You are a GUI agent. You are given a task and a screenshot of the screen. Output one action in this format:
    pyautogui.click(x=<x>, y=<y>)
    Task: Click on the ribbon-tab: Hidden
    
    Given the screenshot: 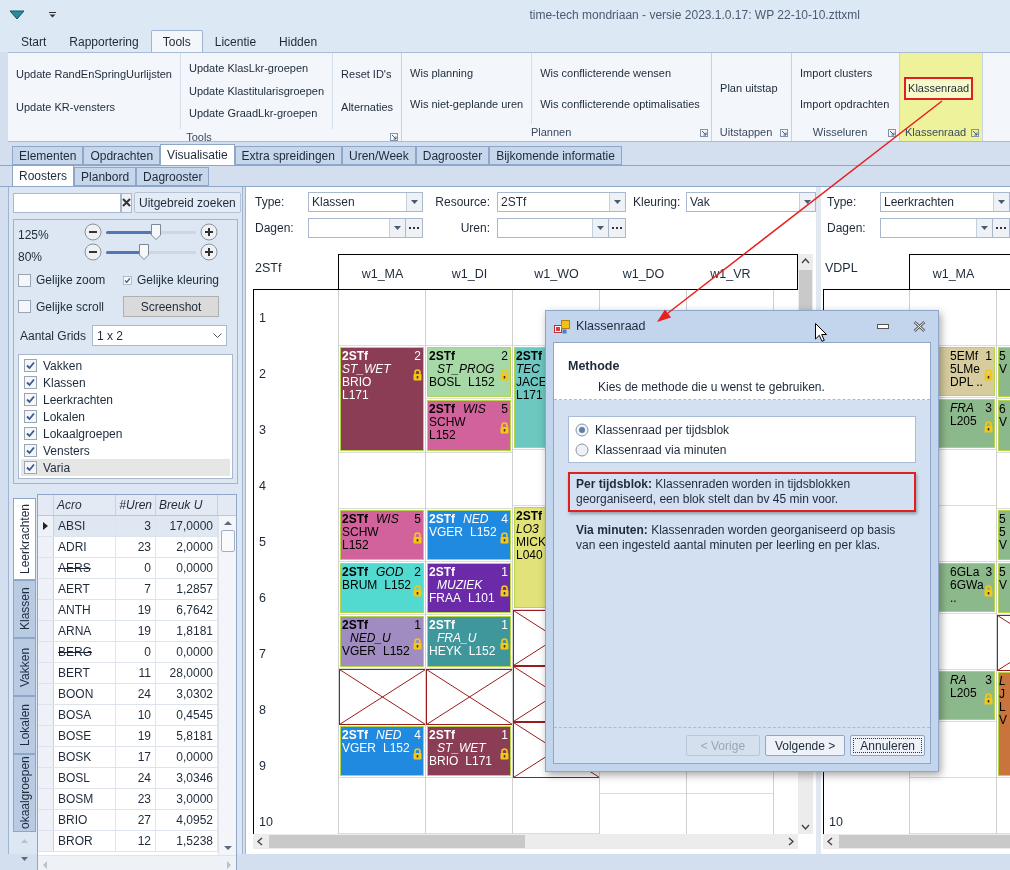 What is the action you would take?
    pyautogui.click(x=298, y=42)
    